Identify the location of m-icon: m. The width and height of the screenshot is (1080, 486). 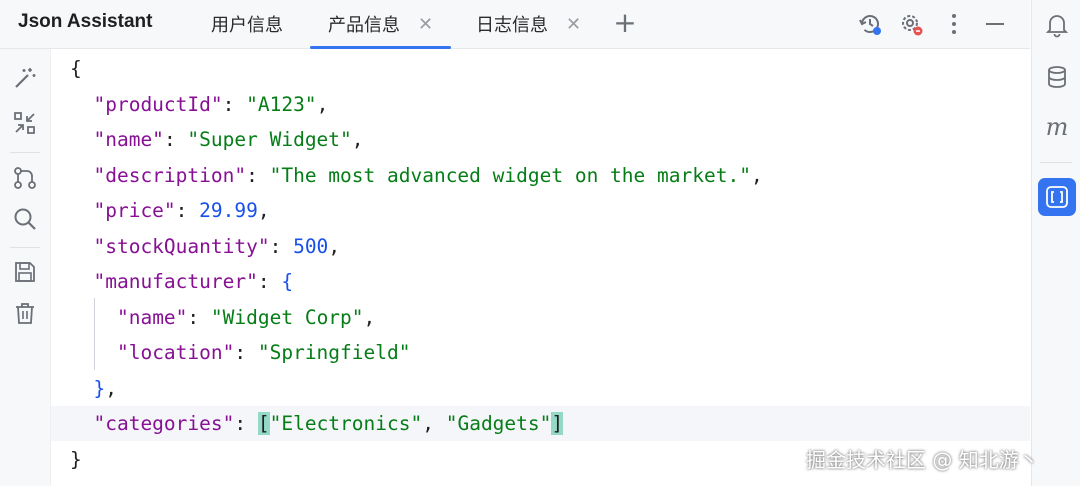
(1057, 127).